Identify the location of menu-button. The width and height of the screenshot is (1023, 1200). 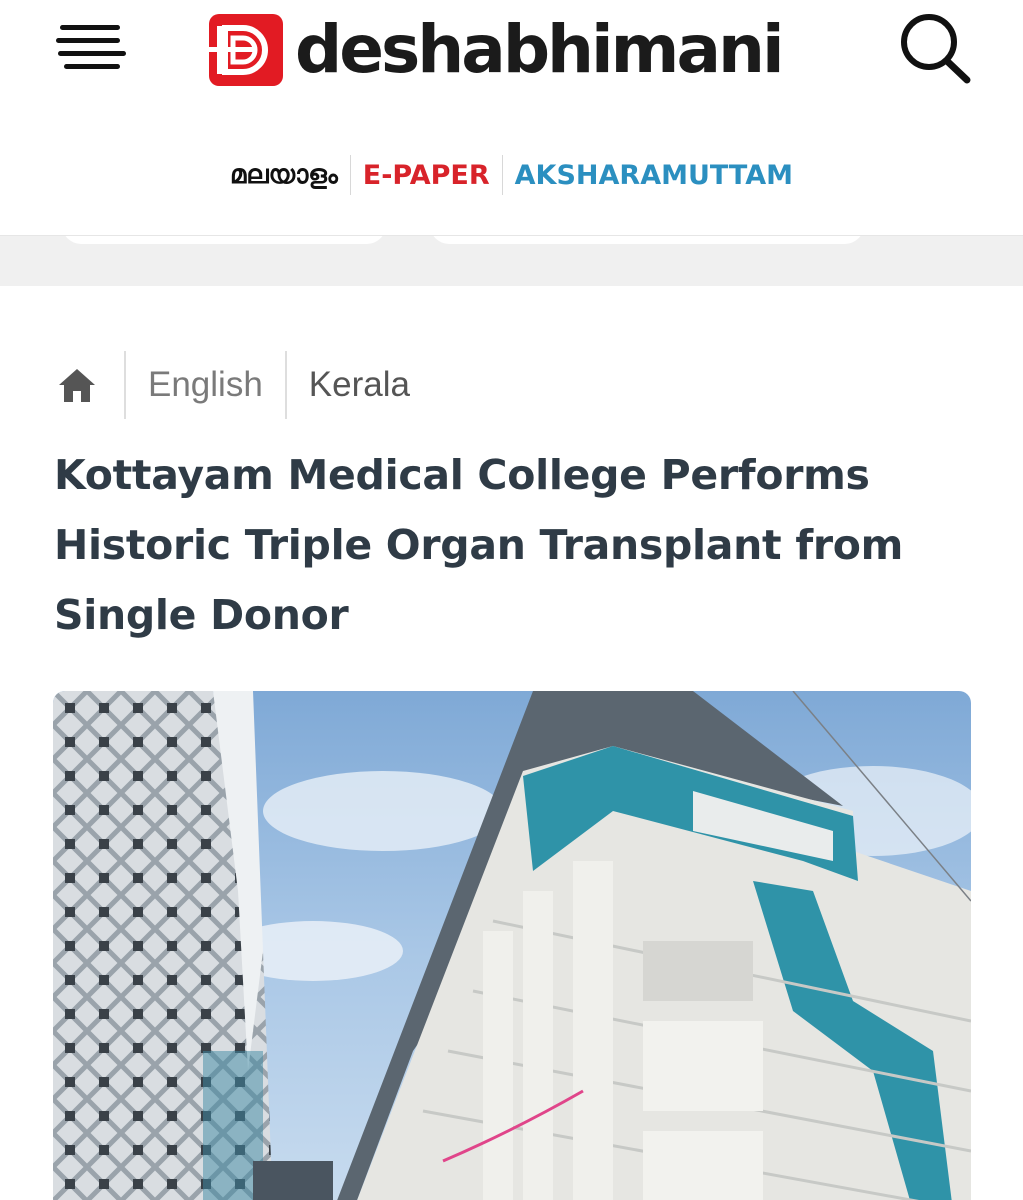
(92, 47).